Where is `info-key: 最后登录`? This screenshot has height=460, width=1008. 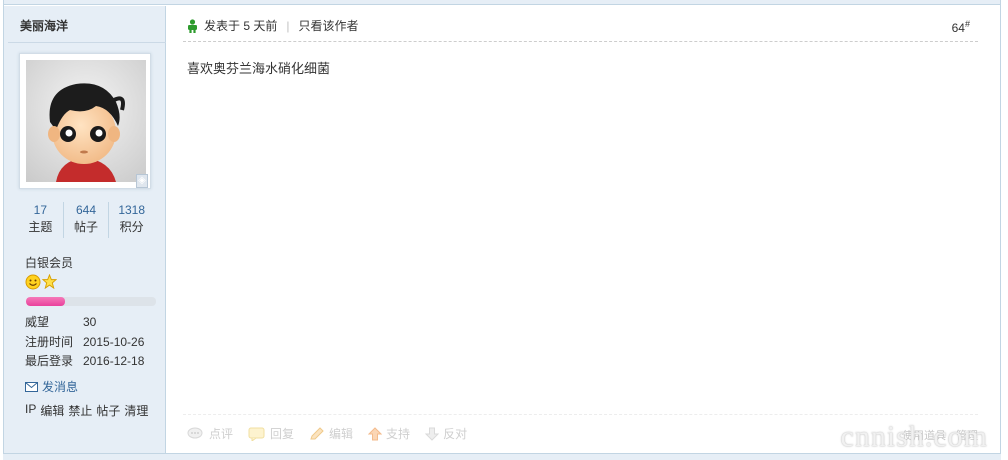 info-key: 最后登录 is located at coordinates (49, 361).